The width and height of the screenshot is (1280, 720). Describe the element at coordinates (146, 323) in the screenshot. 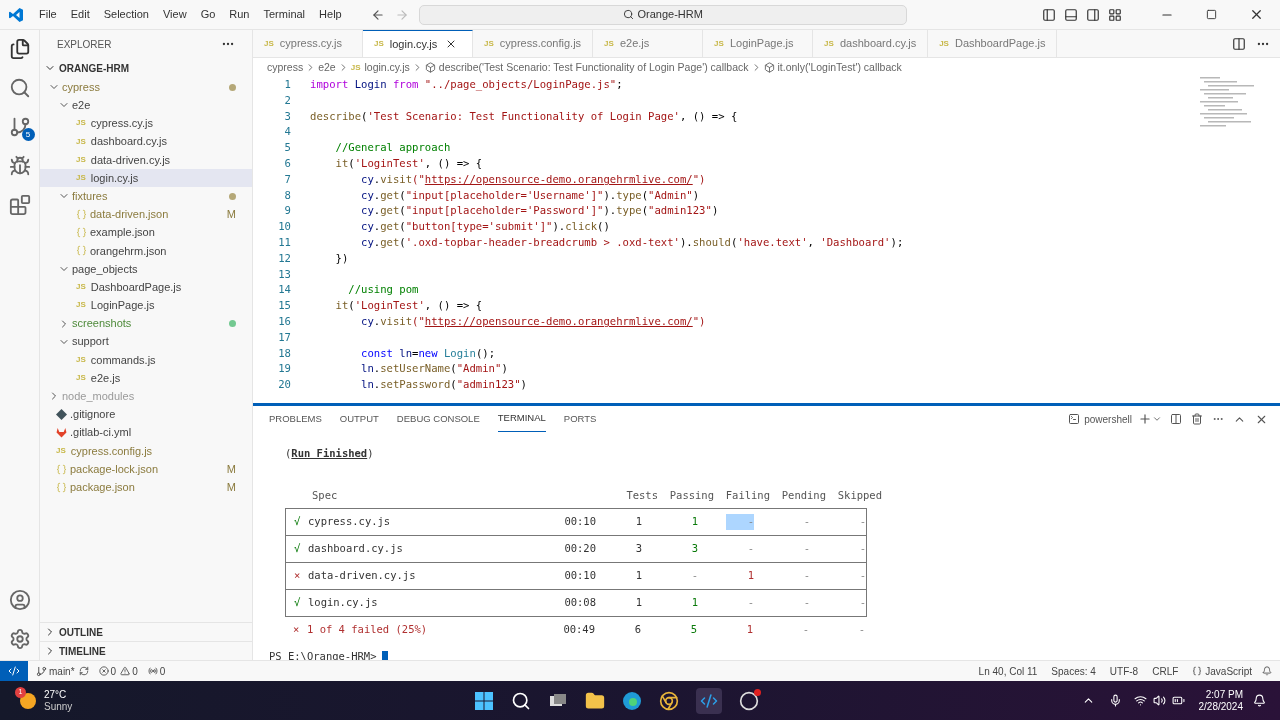

I see `tree-item: screenshots` at that location.